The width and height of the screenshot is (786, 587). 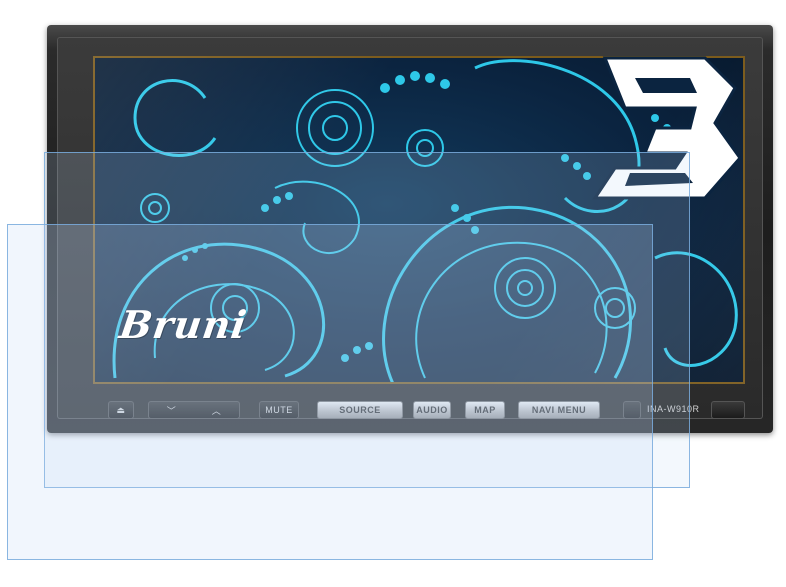 What do you see at coordinates (194, 410) in the screenshot?
I see `volume-rocker: ﹀ ︿` at bounding box center [194, 410].